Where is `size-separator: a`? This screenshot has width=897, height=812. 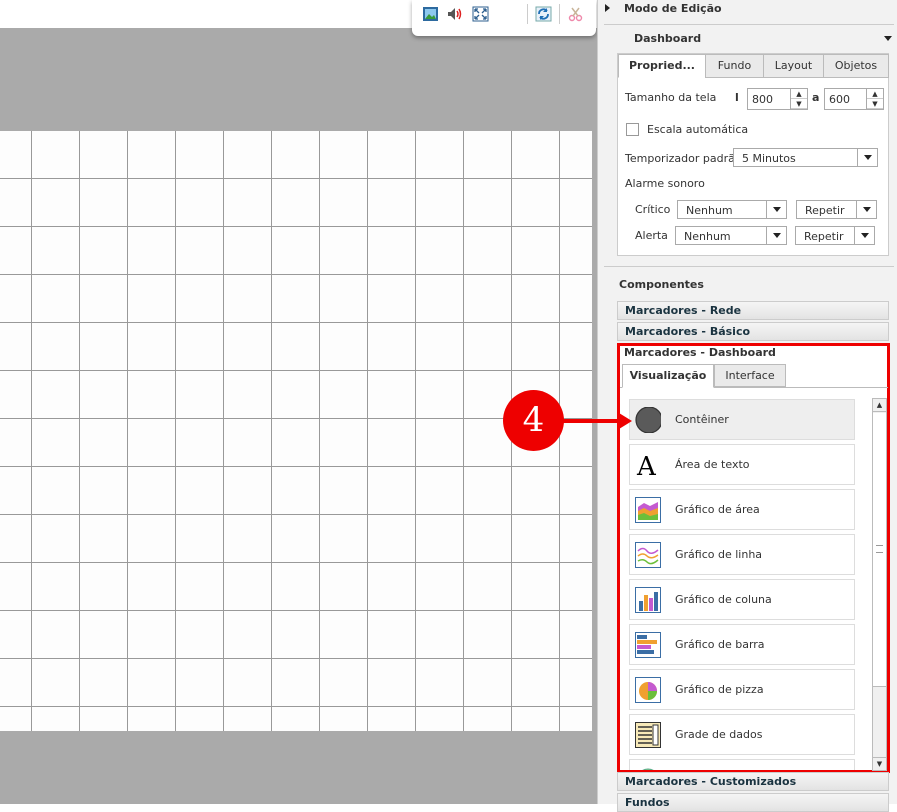
size-separator: a is located at coordinates (816, 97).